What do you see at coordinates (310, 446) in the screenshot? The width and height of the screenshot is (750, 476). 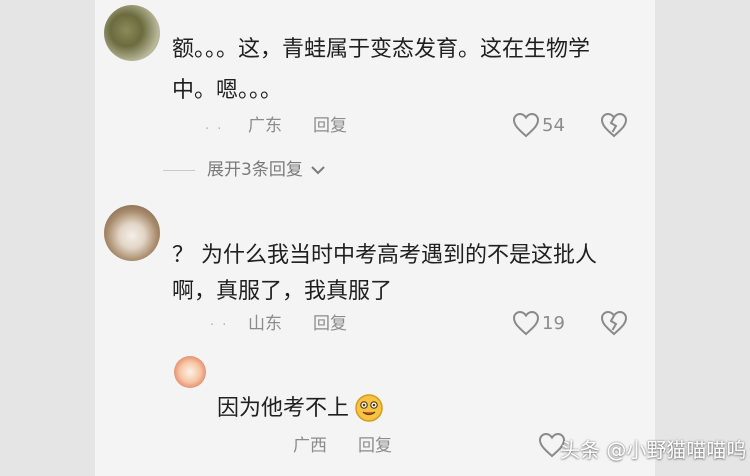 I see `region-label: 广西` at bounding box center [310, 446].